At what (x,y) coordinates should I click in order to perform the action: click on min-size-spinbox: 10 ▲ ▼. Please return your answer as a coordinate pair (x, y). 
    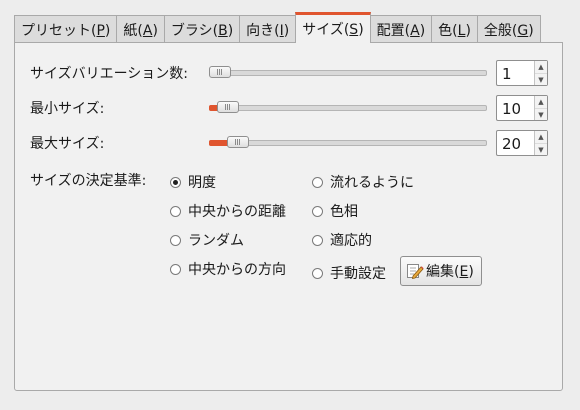
    Looking at the image, I should click on (522, 108).